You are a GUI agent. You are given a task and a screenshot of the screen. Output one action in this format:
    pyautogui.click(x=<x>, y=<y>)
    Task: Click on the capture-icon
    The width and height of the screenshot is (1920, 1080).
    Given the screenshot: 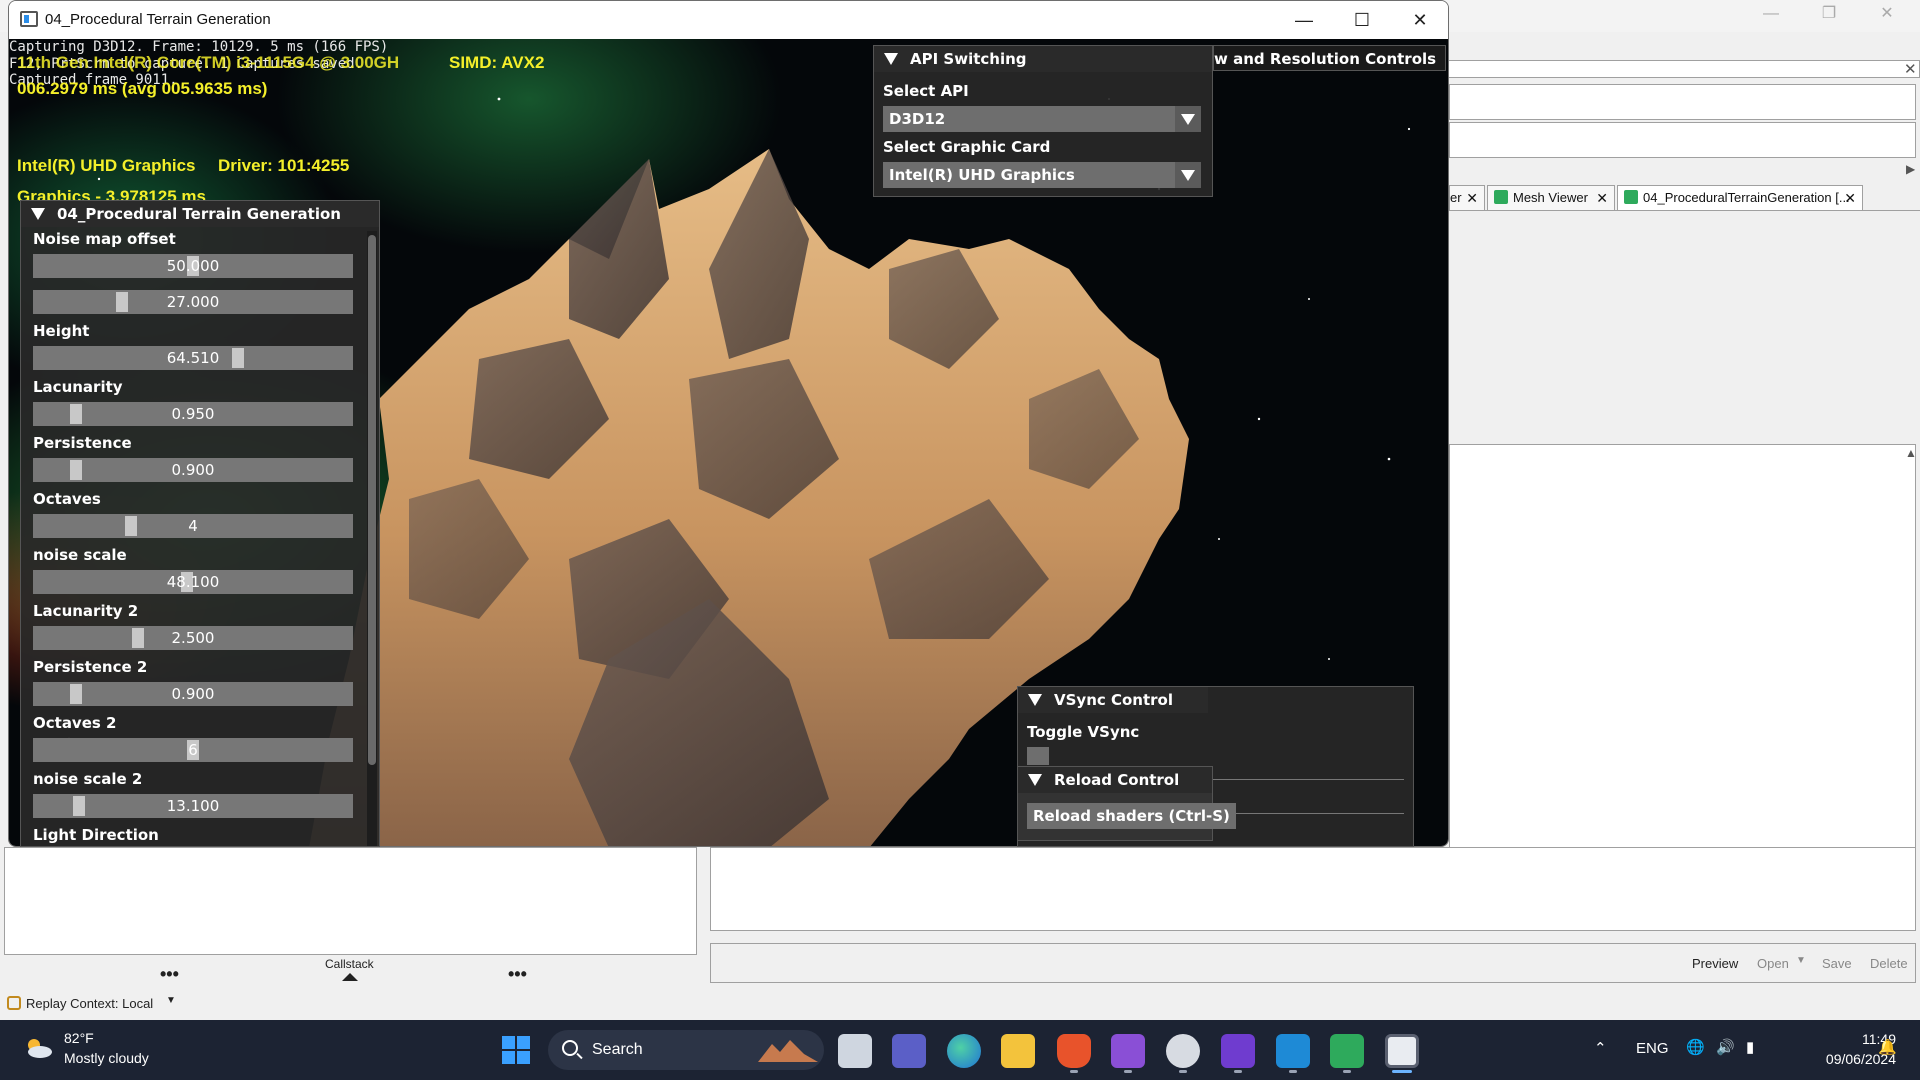 What is the action you would take?
    pyautogui.click(x=1631, y=197)
    